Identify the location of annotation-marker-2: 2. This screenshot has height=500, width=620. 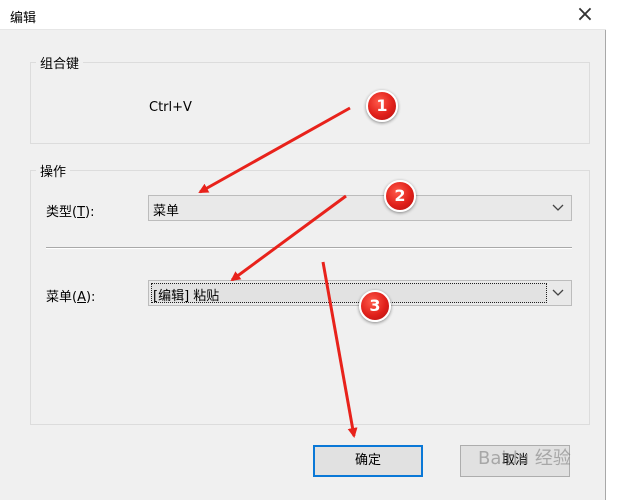
(400, 196).